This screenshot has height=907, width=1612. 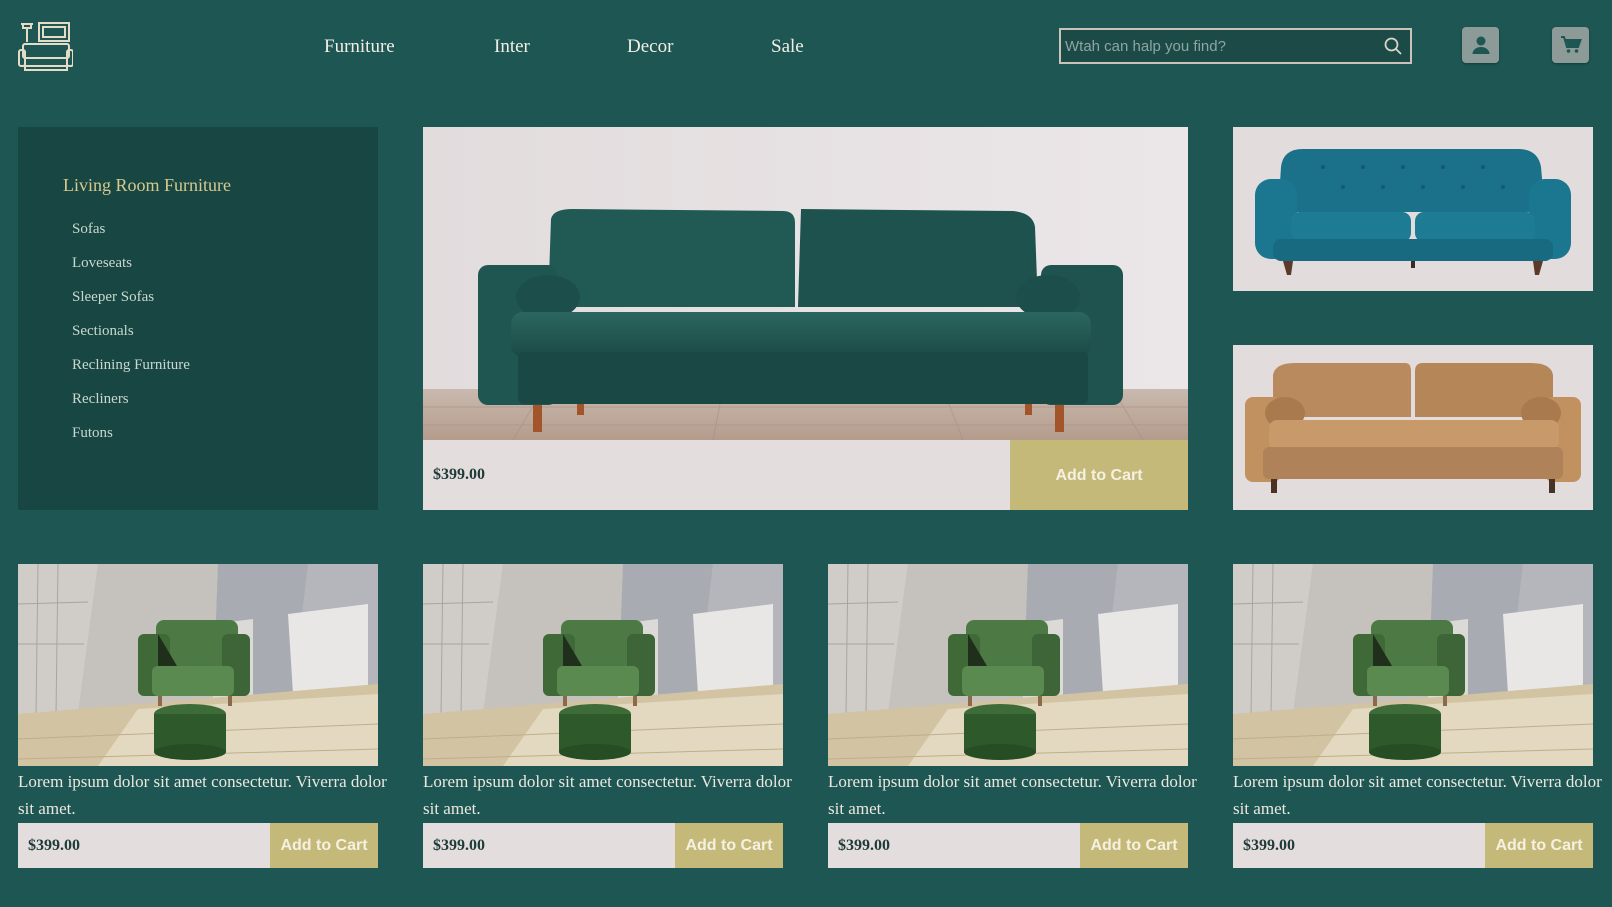 I want to click on sidebar-item-sectionals: Sectionals, so click(x=131, y=340).